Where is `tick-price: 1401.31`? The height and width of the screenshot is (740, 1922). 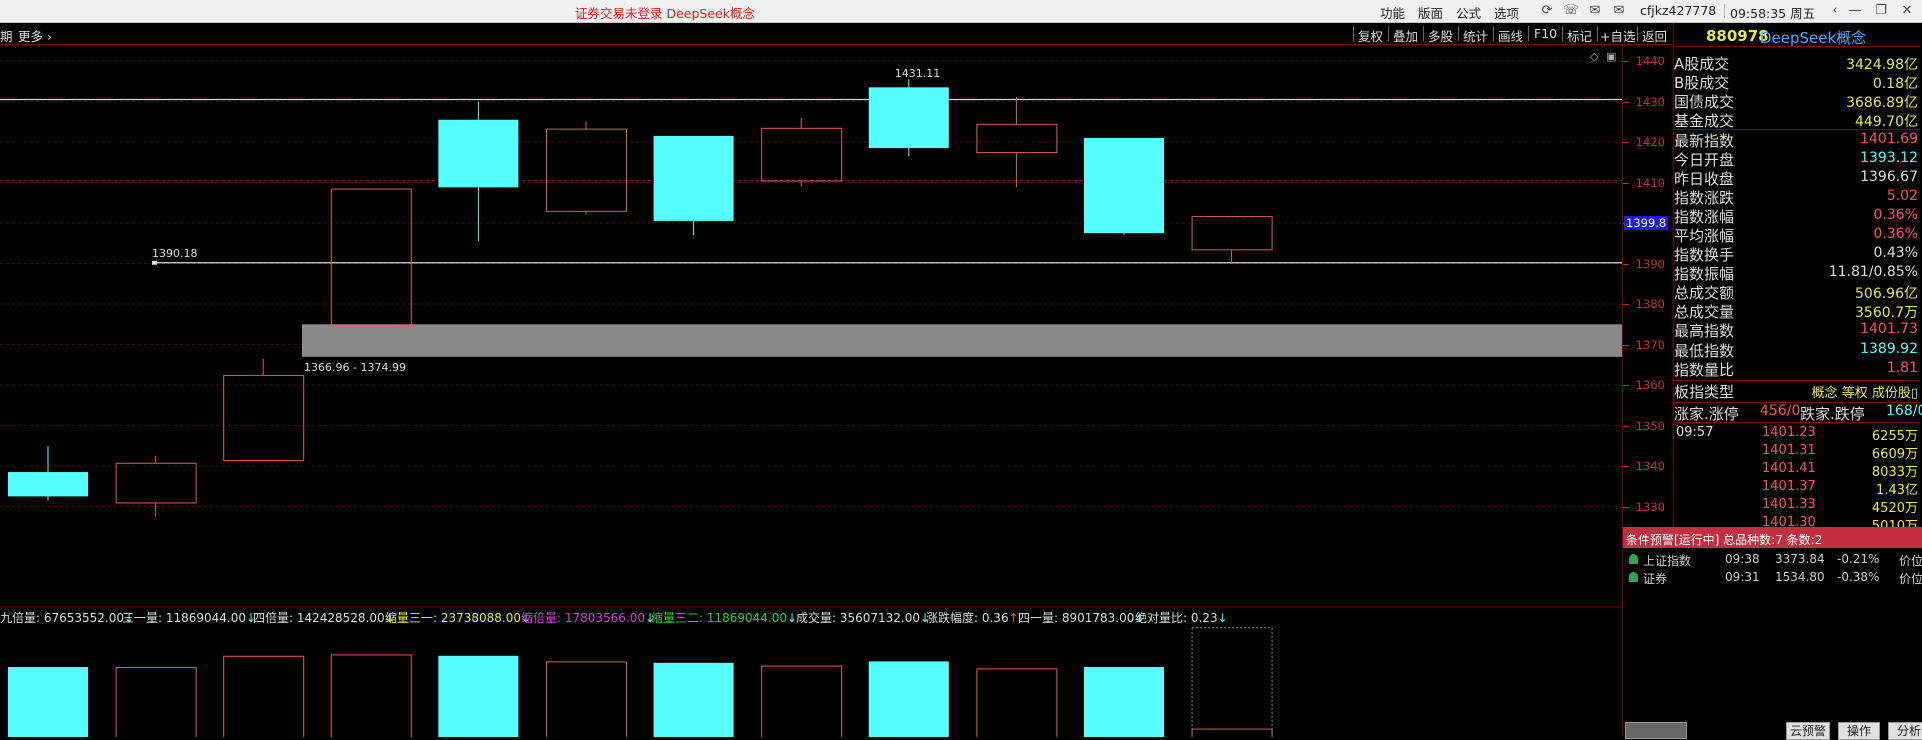 tick-price: 1401.31 is located at coordinates (1789, 450).